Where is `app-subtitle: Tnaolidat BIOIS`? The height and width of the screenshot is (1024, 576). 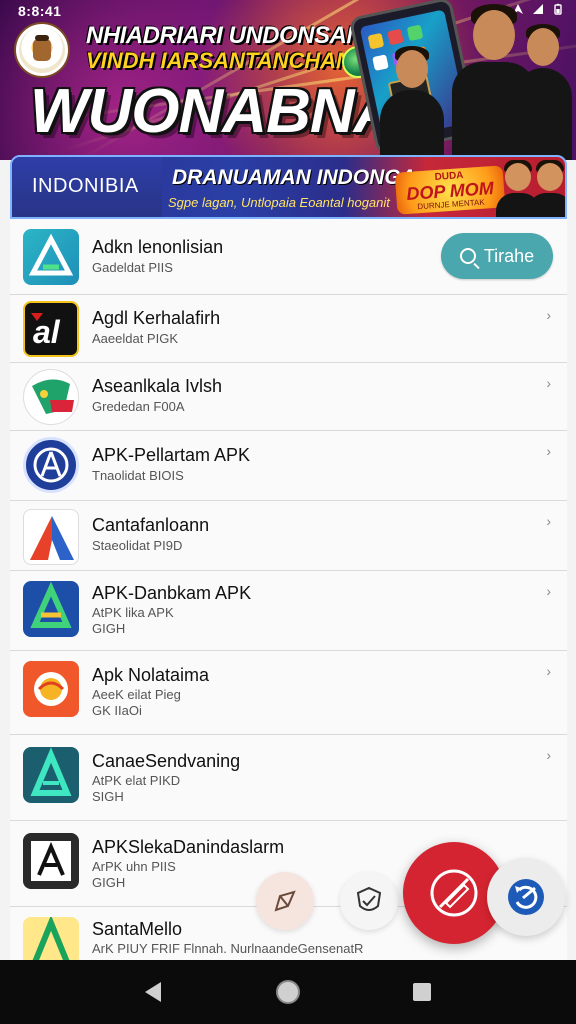 app-subtitle: Tnaolidat BIOIS is located at coordinates (138, 475).